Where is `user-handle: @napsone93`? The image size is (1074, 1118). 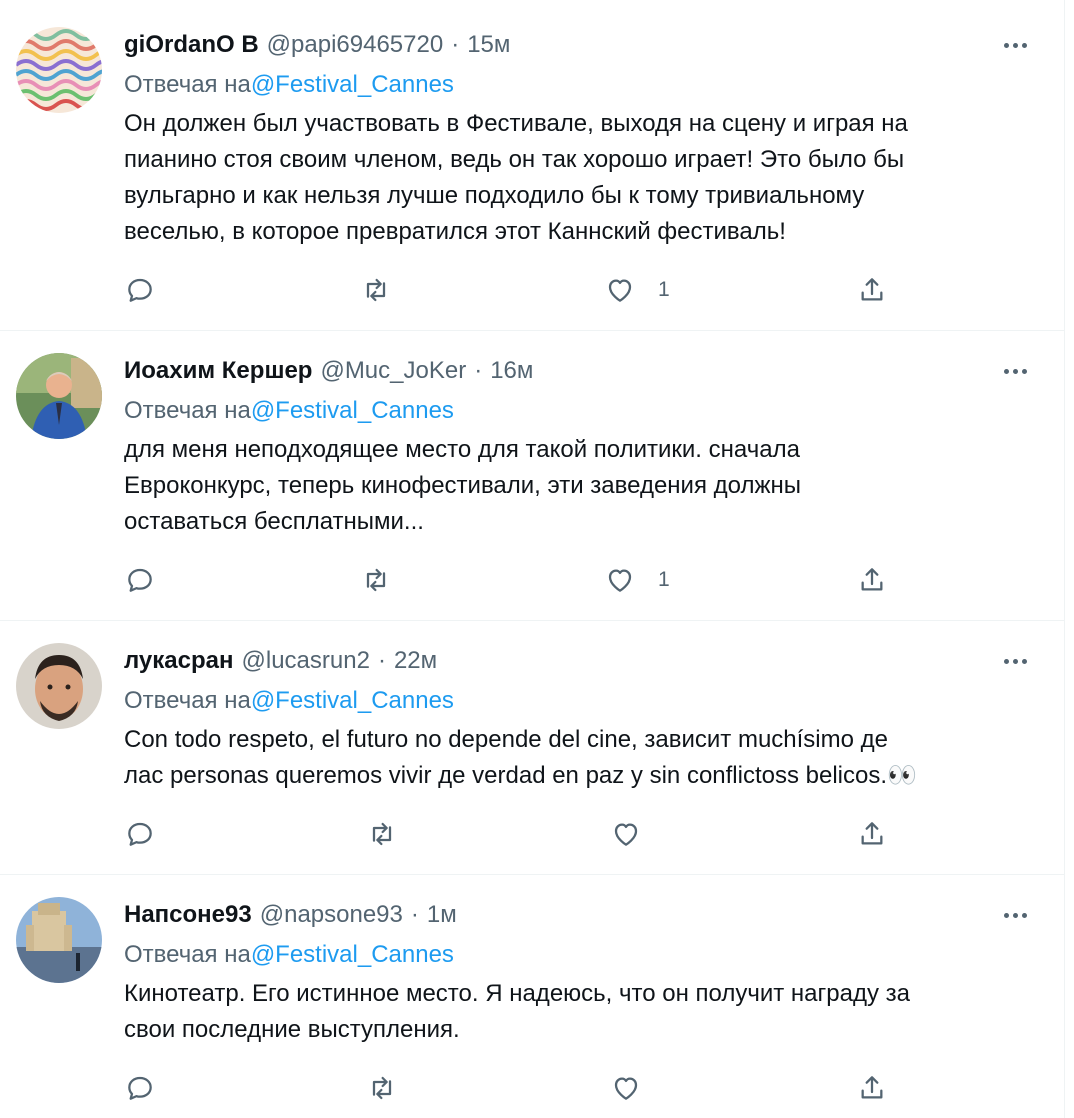 user-handle: @napsone93 is located at coordinates (331, 915).